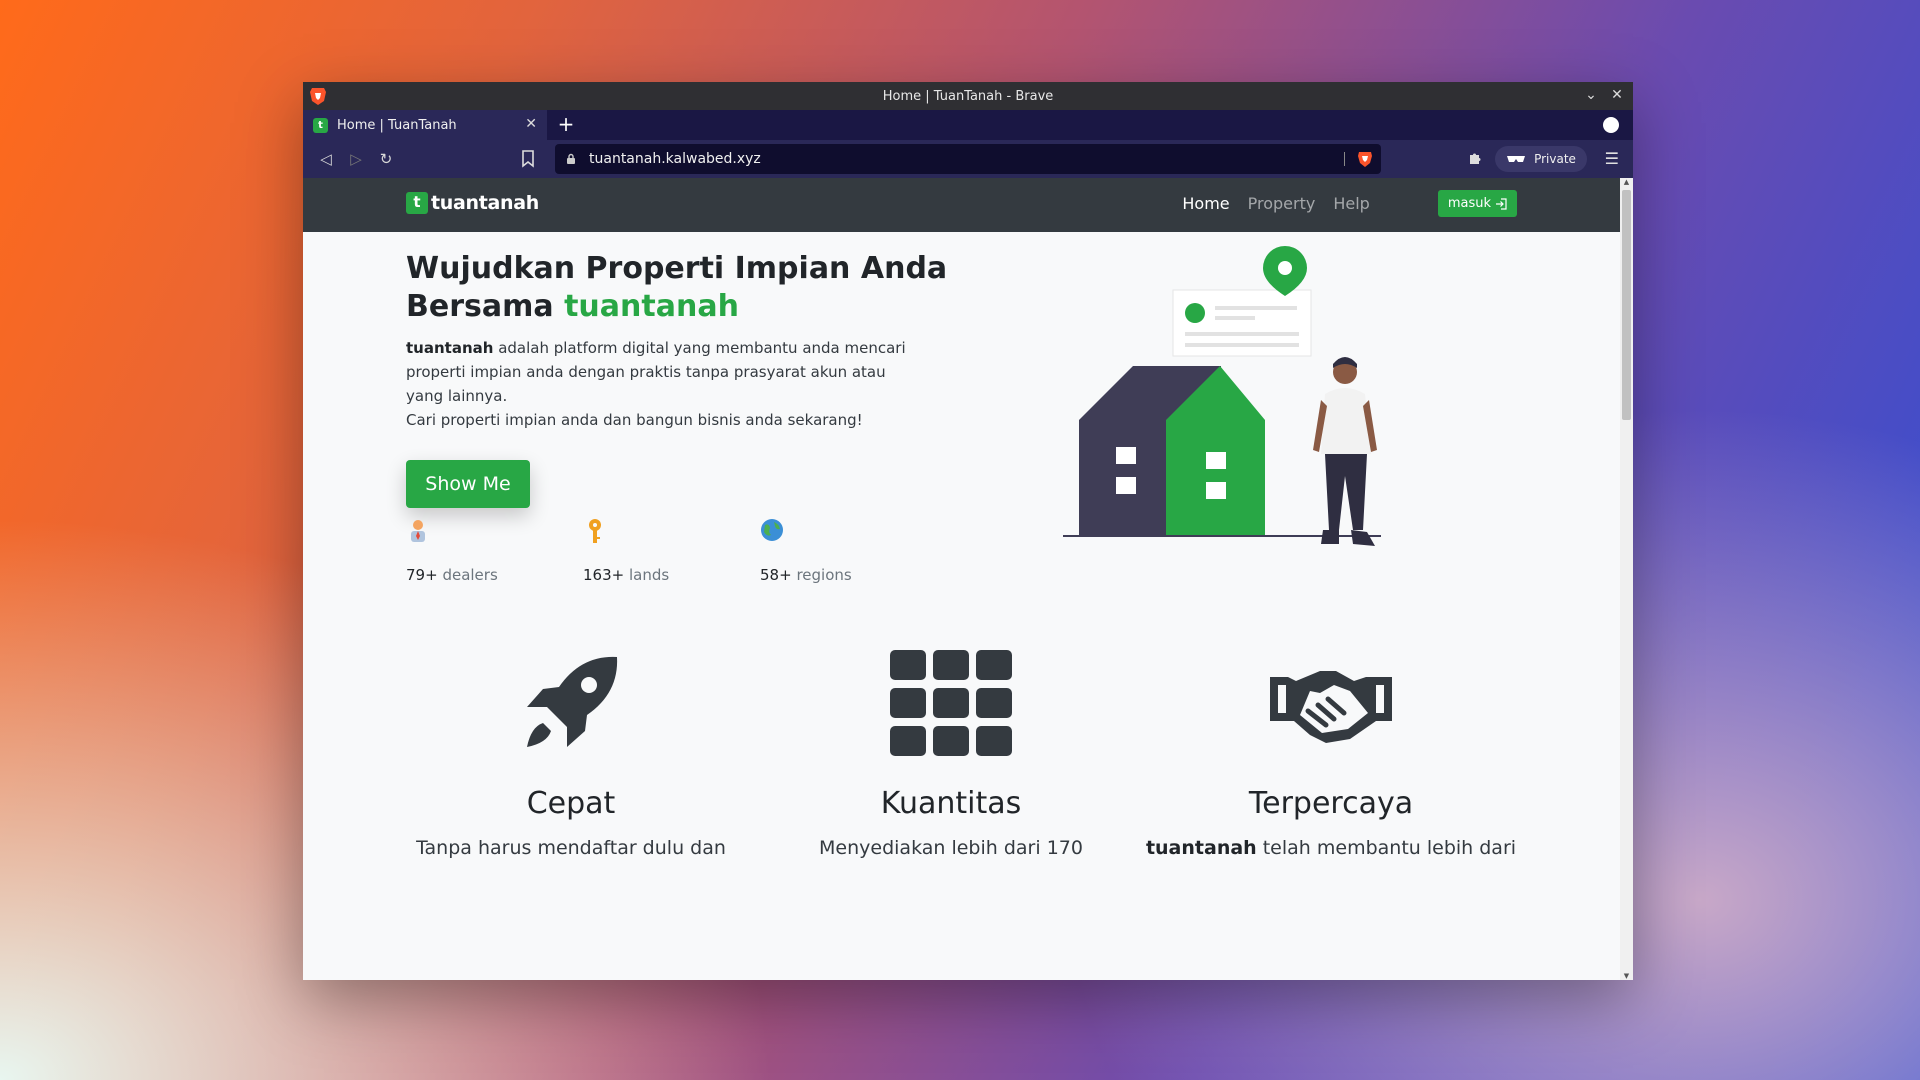 The image size is (1920, 1080). What do you see at coordinates (572, 701) in the screenshot?
I see `rocket-icon` at bounding box center [572, 701].